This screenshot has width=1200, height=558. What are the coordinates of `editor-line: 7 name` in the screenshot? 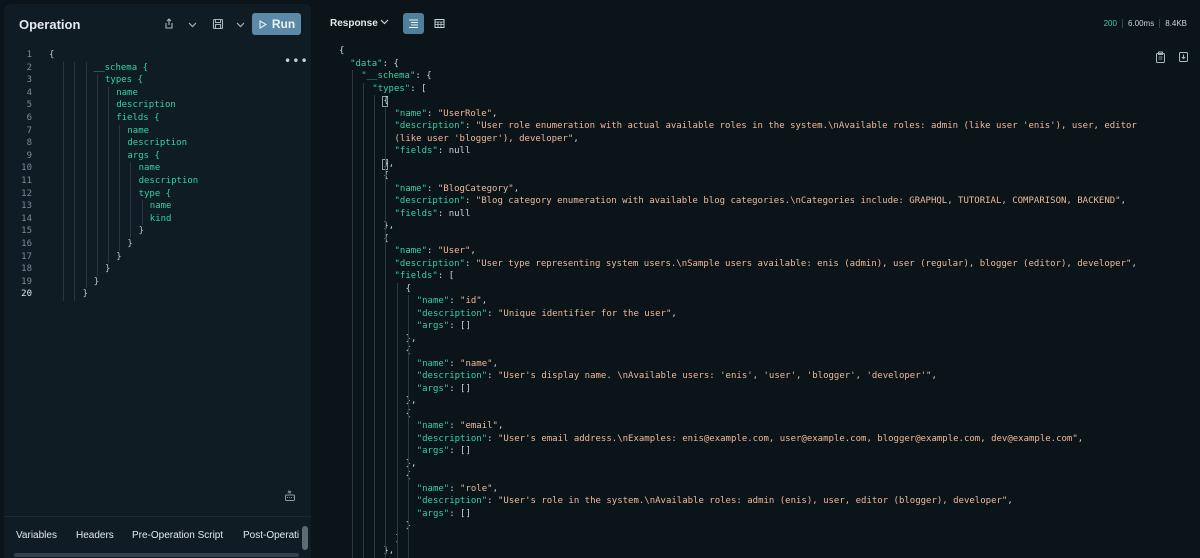 It's located at (154, 131).